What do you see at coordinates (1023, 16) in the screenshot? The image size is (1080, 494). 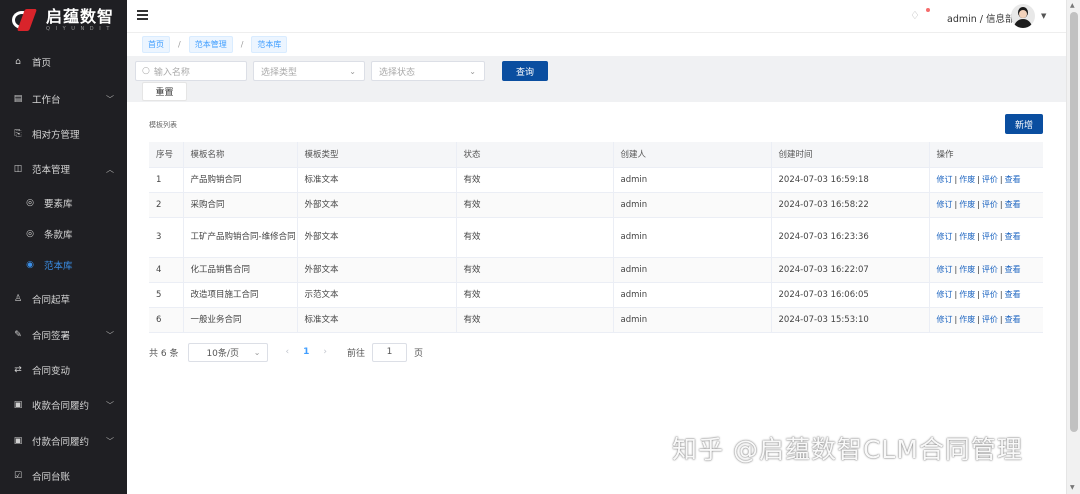 I see `avatar` at bounding box center [1023, 16].